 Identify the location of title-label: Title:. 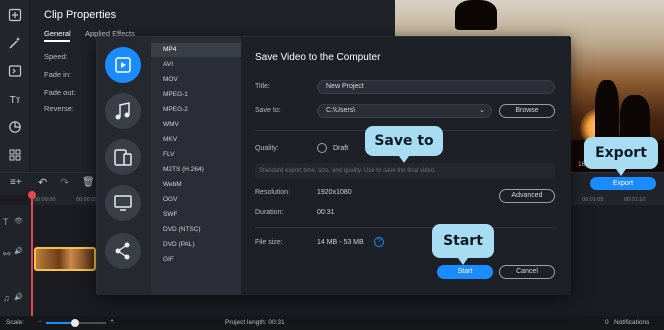
(262, 86).